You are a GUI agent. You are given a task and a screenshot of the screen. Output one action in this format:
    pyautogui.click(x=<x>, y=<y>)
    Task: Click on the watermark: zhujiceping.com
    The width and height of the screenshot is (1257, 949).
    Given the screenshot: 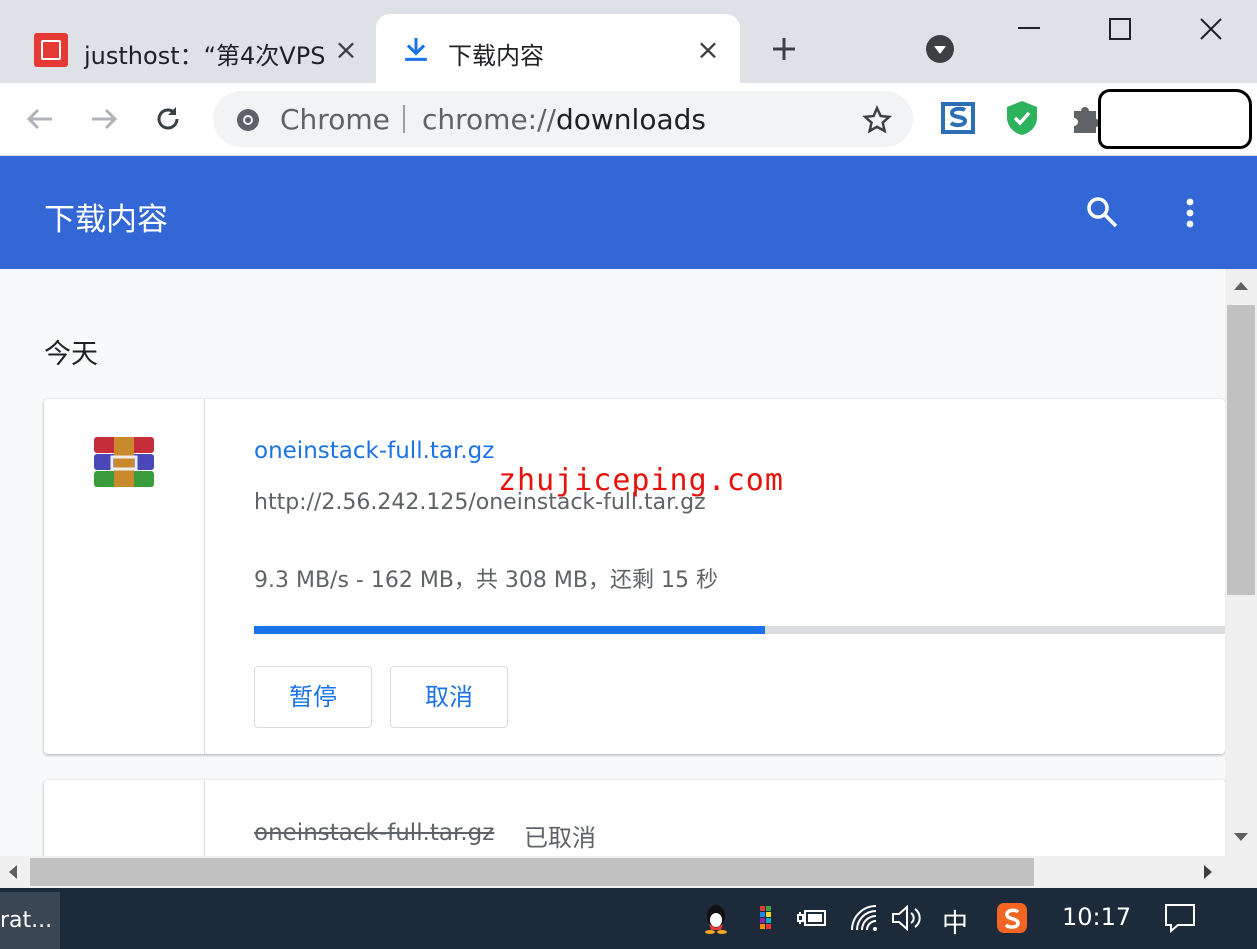 What is the action you would take?
    pyautogui.click(x=641, y=480)
    